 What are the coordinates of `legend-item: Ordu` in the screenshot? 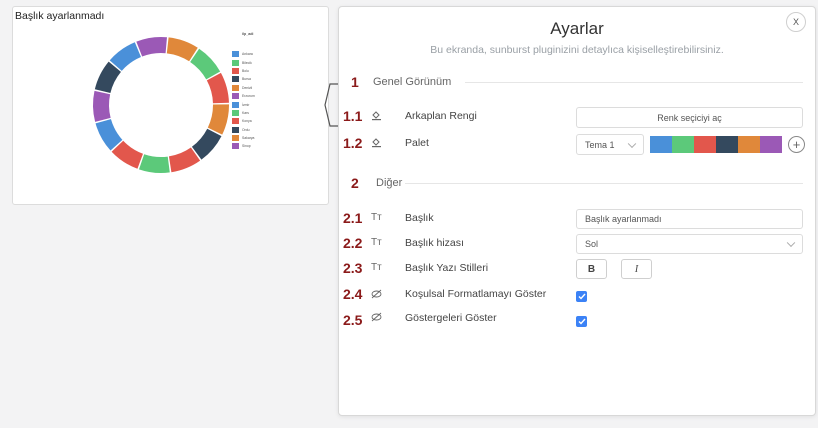 It's located at (243, 130).